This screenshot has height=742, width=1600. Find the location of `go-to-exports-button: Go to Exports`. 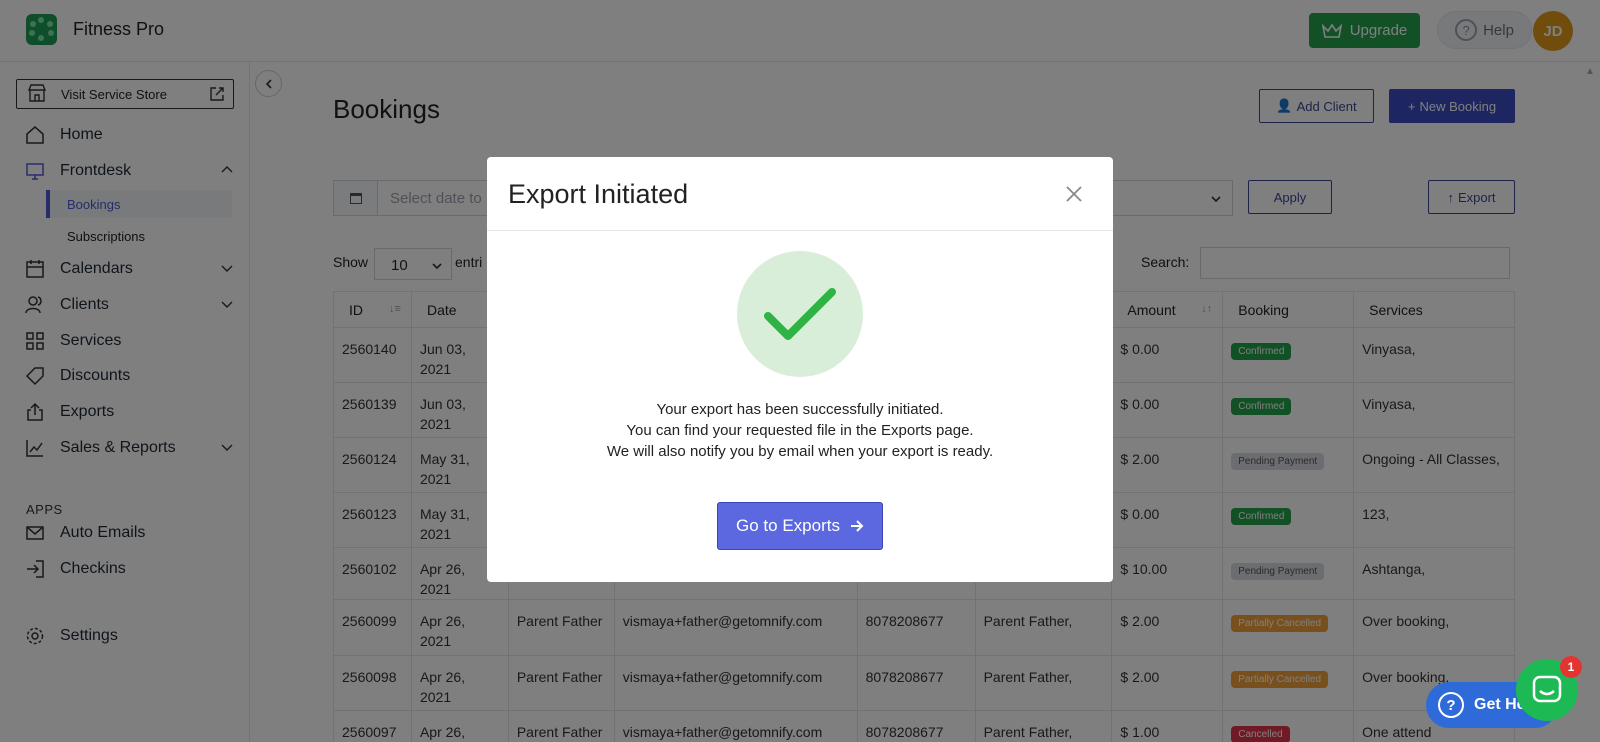

go-to-exports-button: Go to Exports is located at coordinates (800, 526).